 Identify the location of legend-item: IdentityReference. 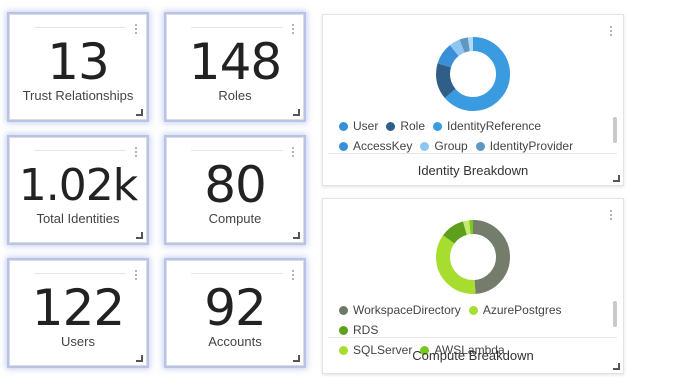
(487, 126).